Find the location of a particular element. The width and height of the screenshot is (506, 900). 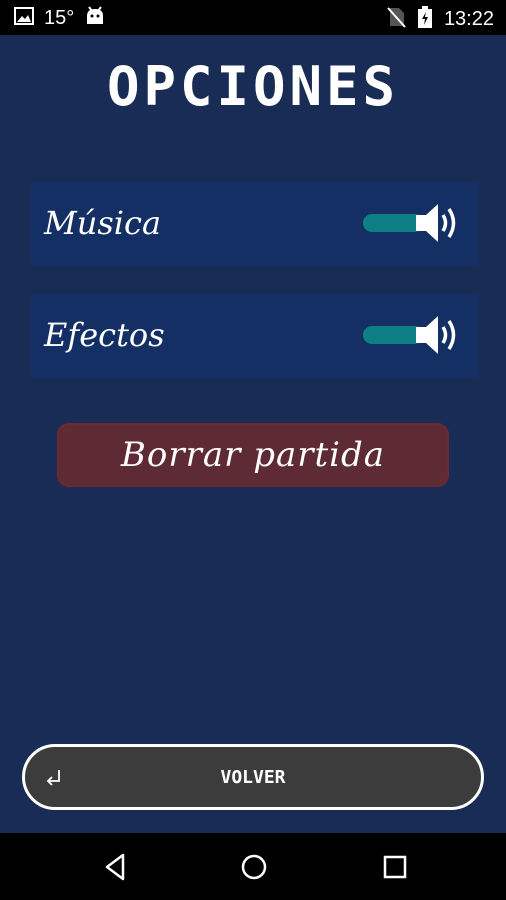

back-triangle-icon is located at coordinates (116, 867).